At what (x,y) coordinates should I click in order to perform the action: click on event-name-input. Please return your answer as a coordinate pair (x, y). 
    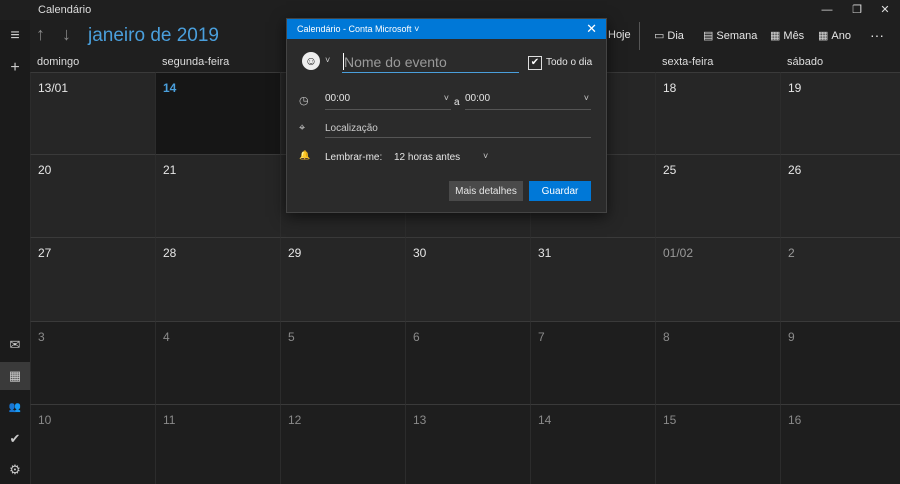
    Looking at the image, I should click on (430, 62).